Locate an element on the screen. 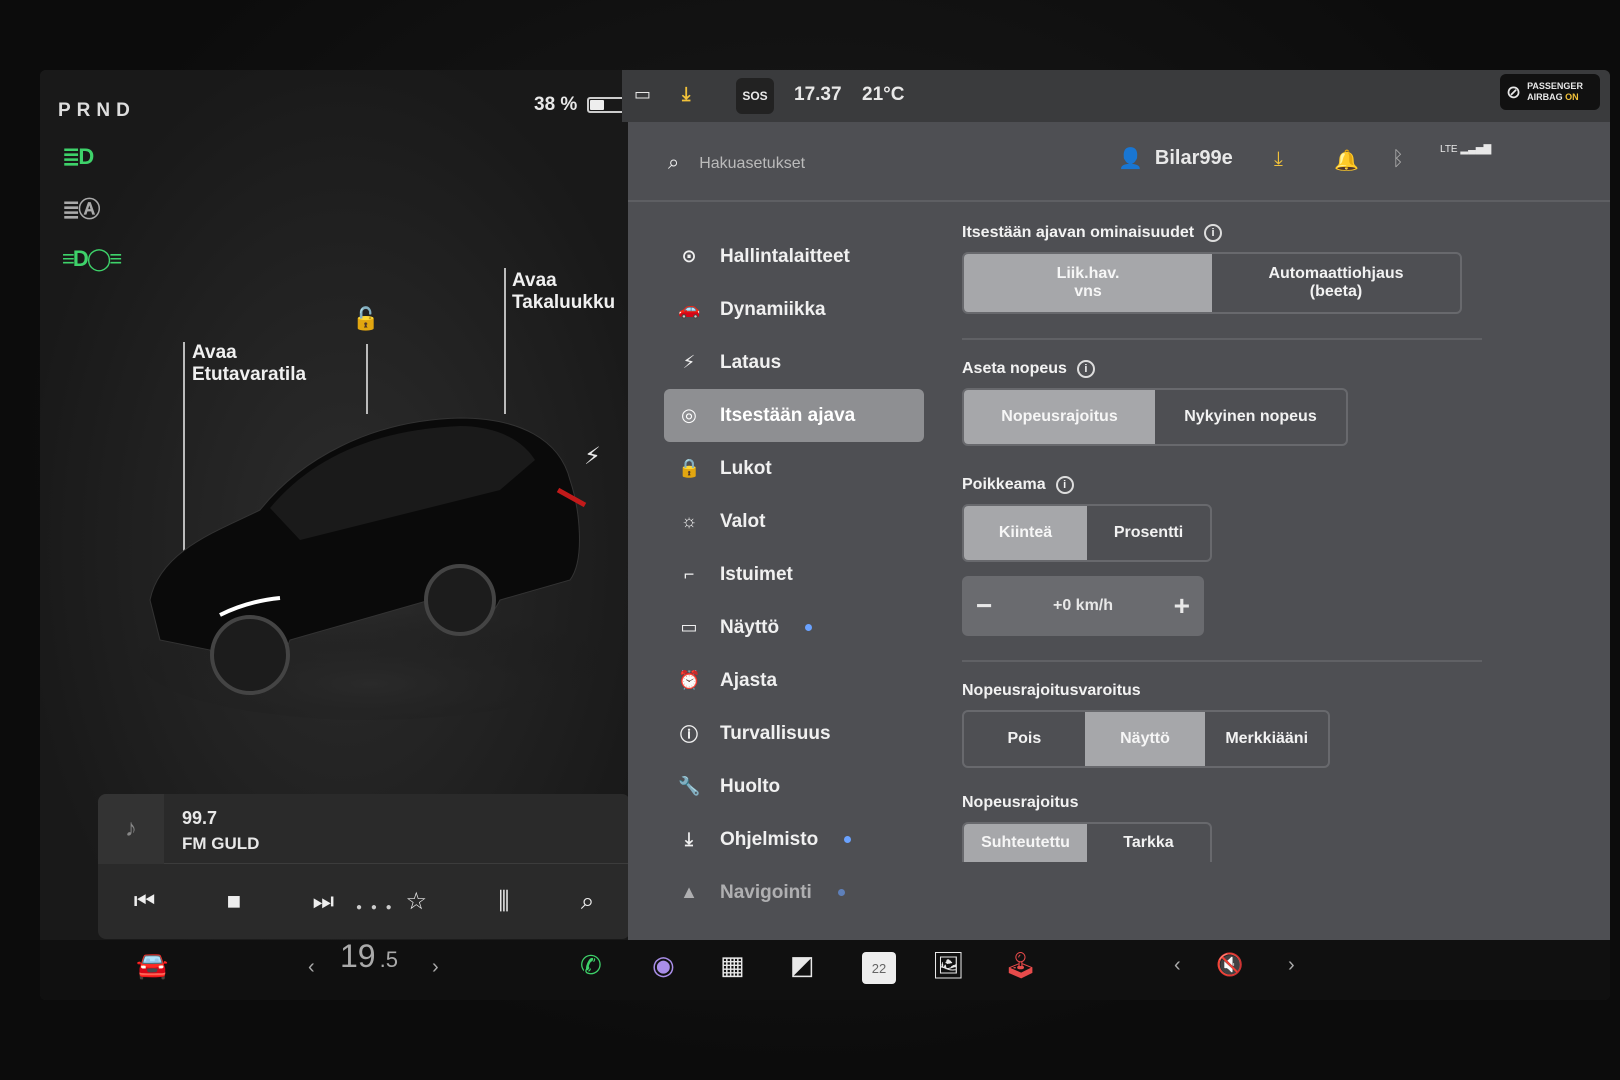  option-absolute: Tarkka is located at coordinates (1148, 843).